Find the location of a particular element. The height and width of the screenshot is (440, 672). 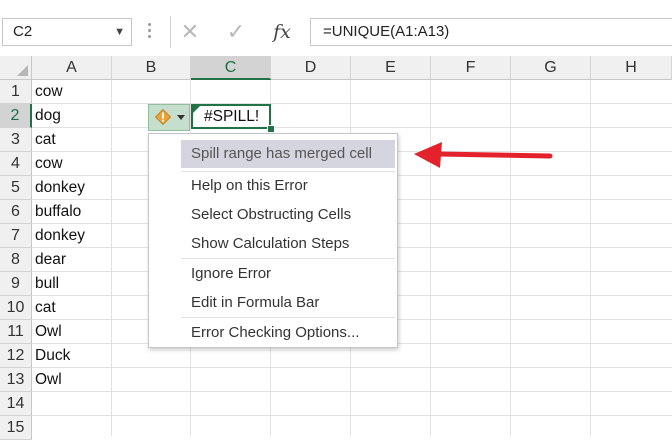

row-header-8: 8 is located at coordinates (16, 260).